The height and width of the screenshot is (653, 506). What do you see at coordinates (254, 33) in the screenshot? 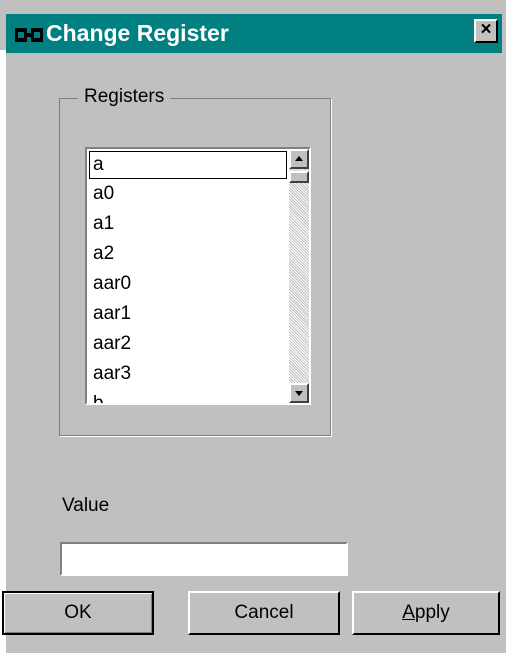
I see `title-bar: Change Register ×` at bounding box center [254, 33].